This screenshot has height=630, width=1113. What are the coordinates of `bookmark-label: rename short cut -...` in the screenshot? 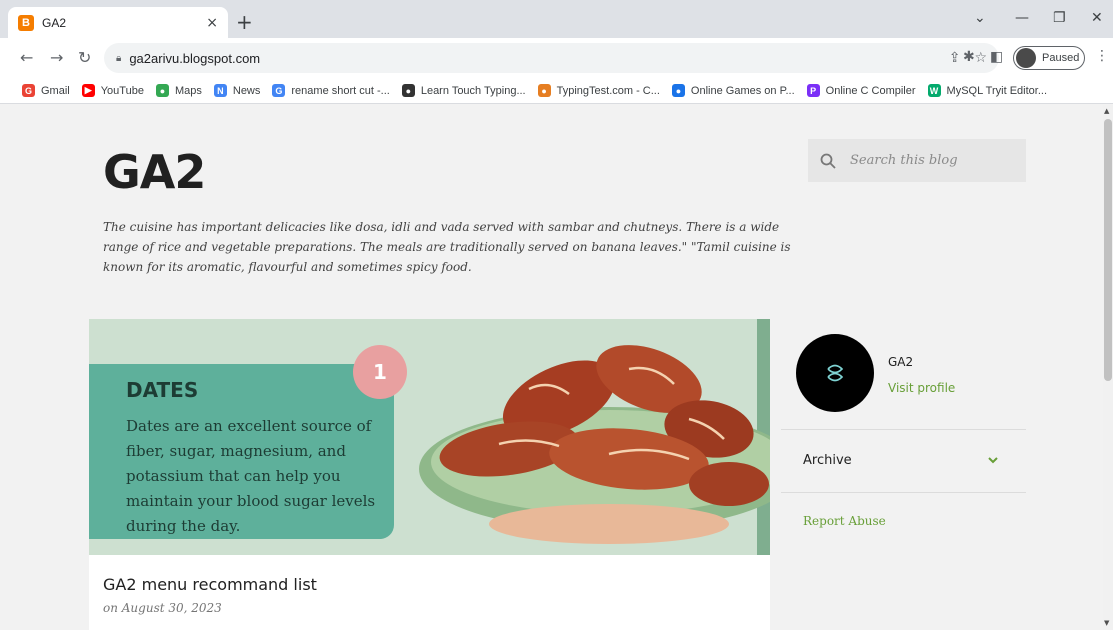 It's located at (340, 90).